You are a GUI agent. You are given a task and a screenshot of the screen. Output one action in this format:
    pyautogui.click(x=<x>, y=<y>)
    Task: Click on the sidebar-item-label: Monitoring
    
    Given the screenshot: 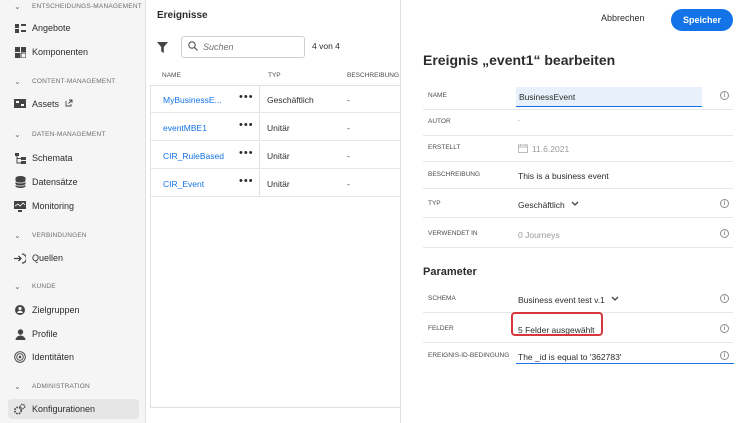 What is the action you would take?
    pyautogui.click(x=53, y=206)
    